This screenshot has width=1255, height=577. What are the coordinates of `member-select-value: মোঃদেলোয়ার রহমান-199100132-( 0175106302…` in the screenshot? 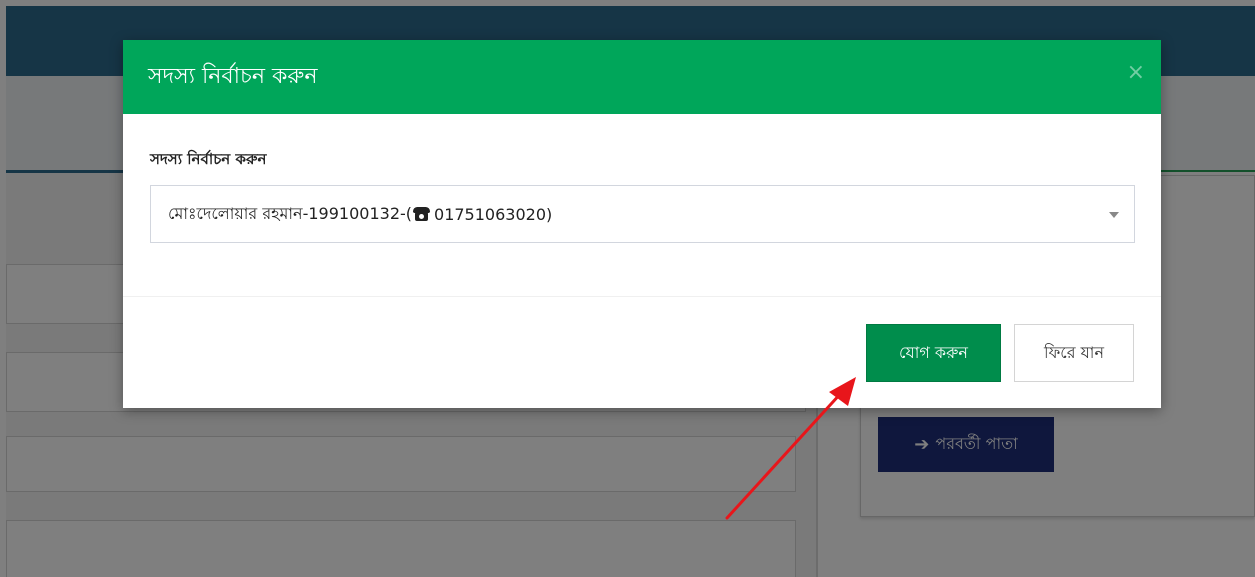 It's located at (360, 214).